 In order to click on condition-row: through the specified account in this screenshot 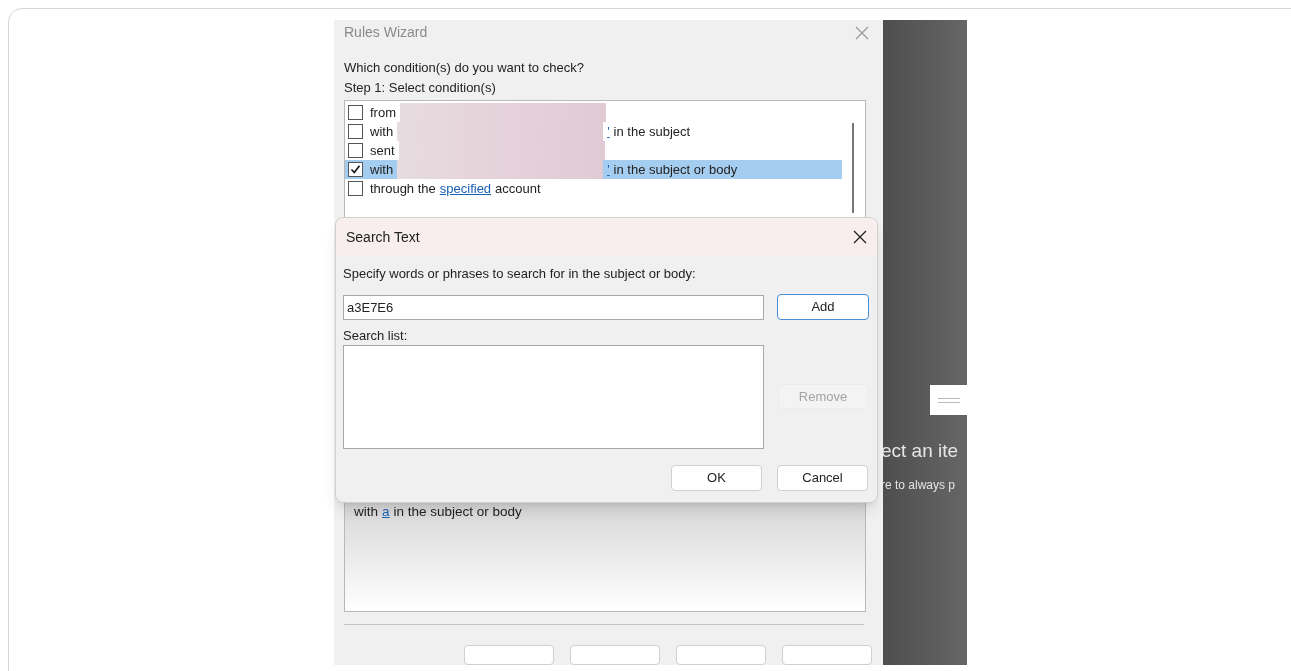, I will do `click(593, 188)`.